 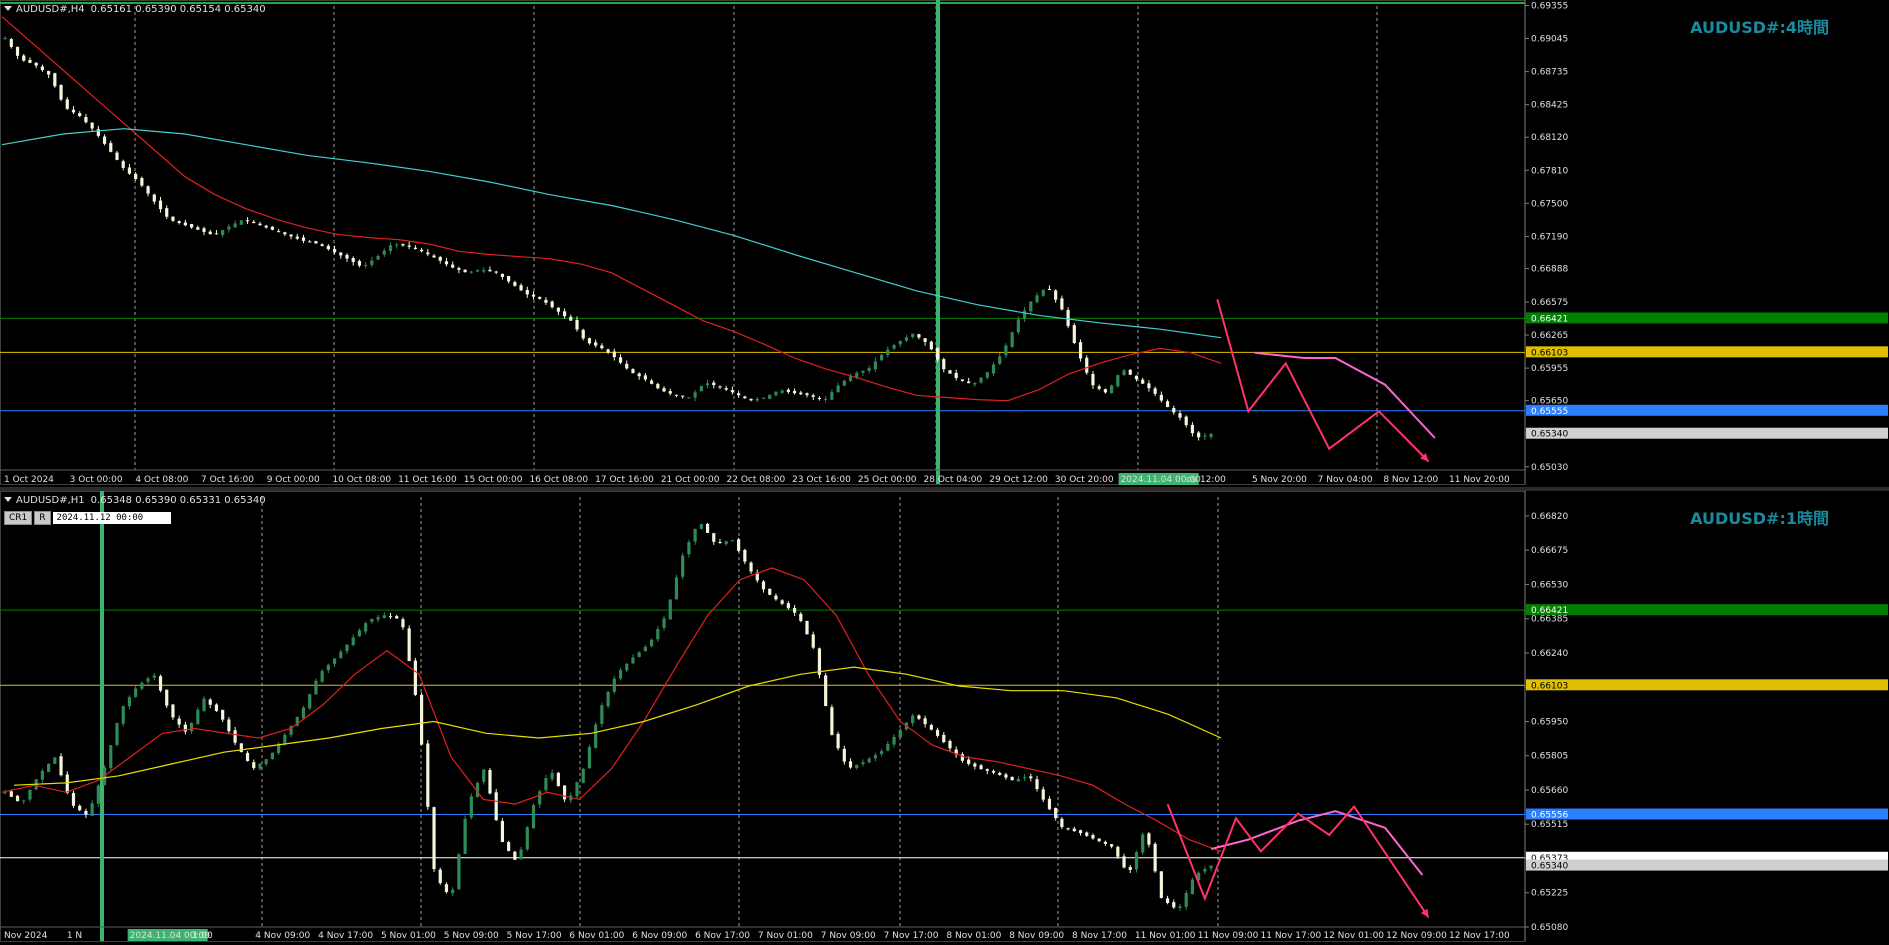 I want to click on h4-x-tick-label: 11 Nov 20:00, so click(x=1479, y=480).